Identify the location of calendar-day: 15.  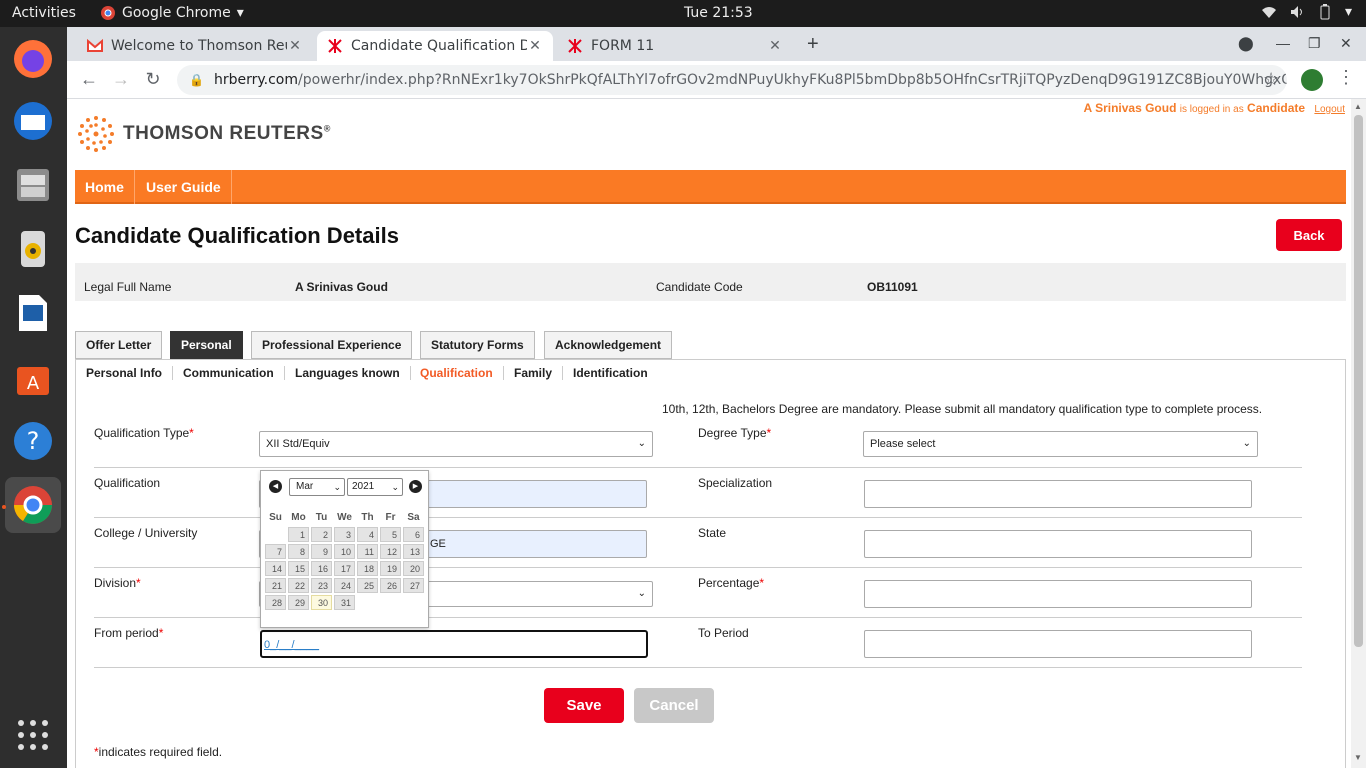
(298, 568).